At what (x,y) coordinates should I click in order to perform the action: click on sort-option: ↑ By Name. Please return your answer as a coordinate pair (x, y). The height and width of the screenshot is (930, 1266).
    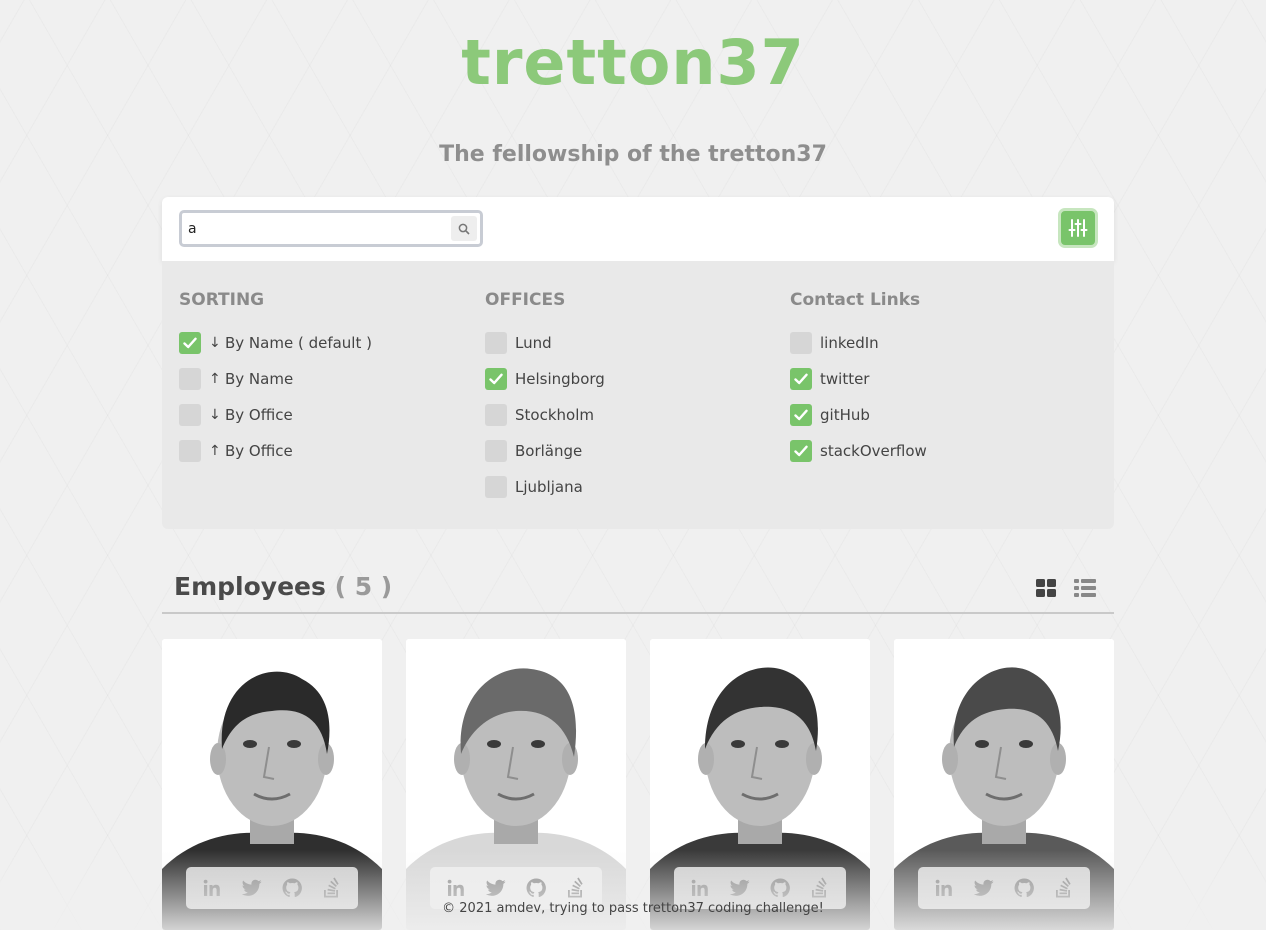
    Looking at the image, I should click on (275, 379).